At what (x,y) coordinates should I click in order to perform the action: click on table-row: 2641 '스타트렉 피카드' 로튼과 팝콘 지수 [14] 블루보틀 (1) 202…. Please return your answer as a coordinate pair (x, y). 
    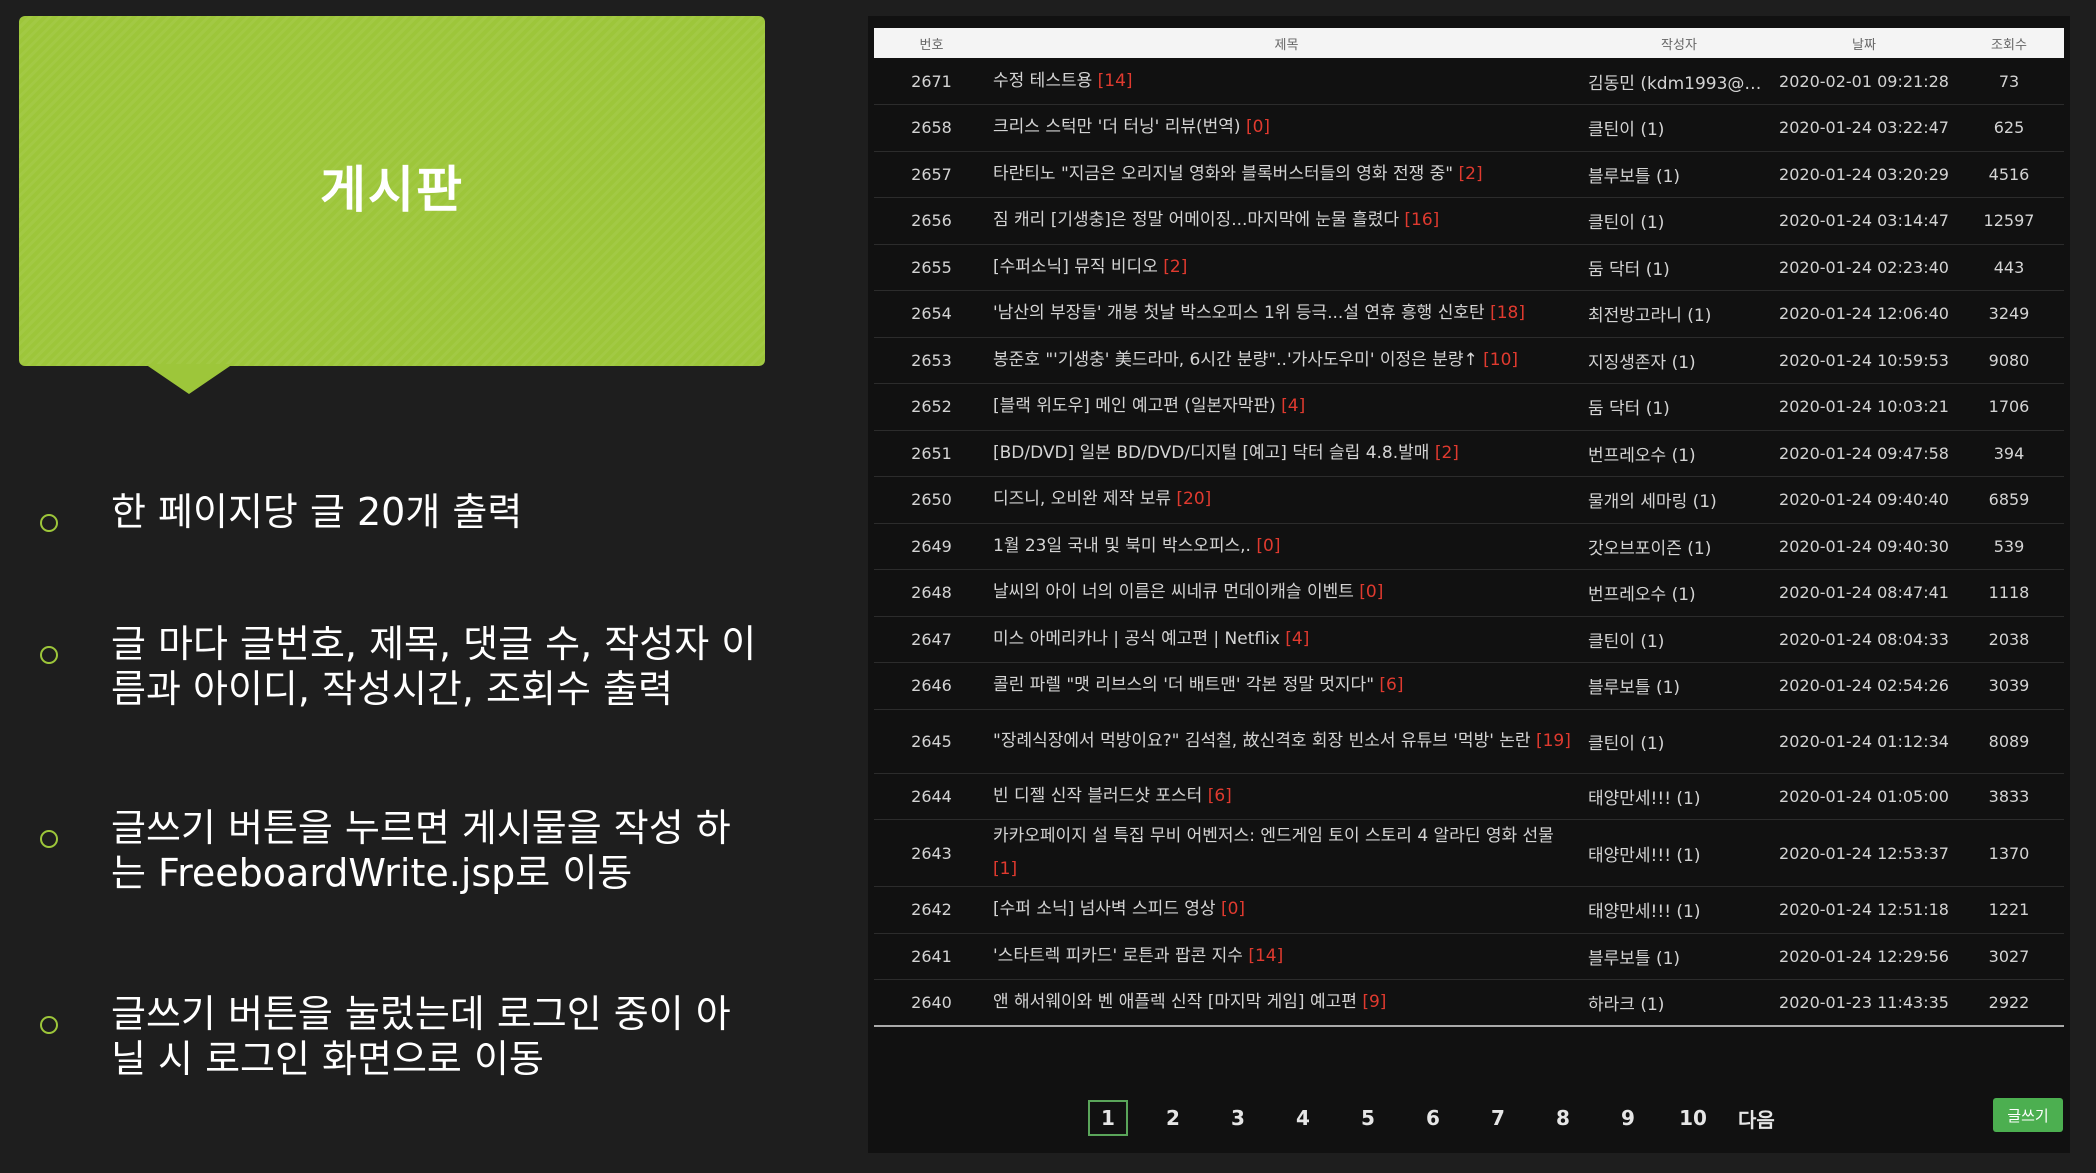
    Looking at the image, I should click on (1469, 956).